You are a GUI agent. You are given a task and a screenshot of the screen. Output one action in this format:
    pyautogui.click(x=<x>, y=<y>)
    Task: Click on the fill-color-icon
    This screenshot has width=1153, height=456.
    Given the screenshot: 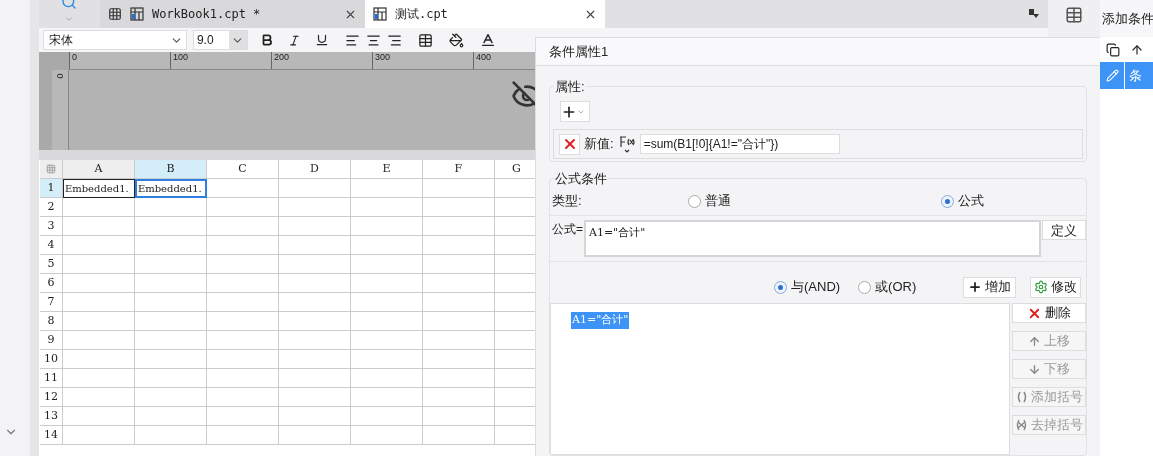 What is the action you would take?
    pyautogui.click(x=456, y=40)
    